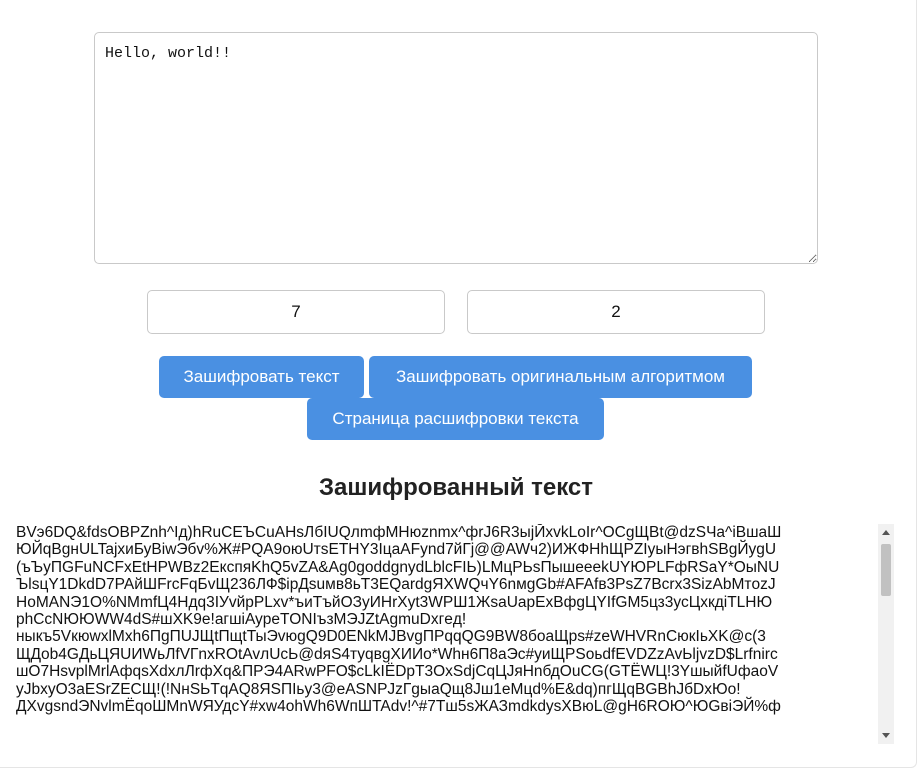  Describe the element at coordinates (261, 377) in the screenshot. I see `encrypt-button: Зашифровать текст` at that location.